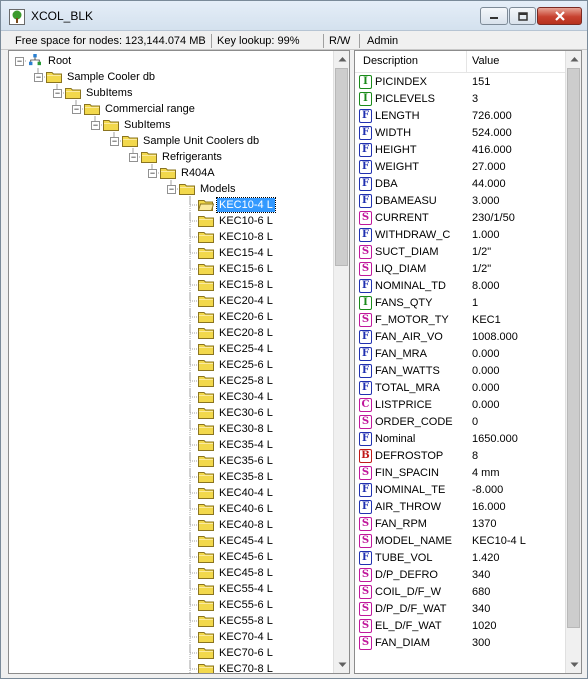 The image size is (588, 679). What do you see at coordinates (559, 16) in the screenshot?
I see `close-button` at bounding box center [559, 16].